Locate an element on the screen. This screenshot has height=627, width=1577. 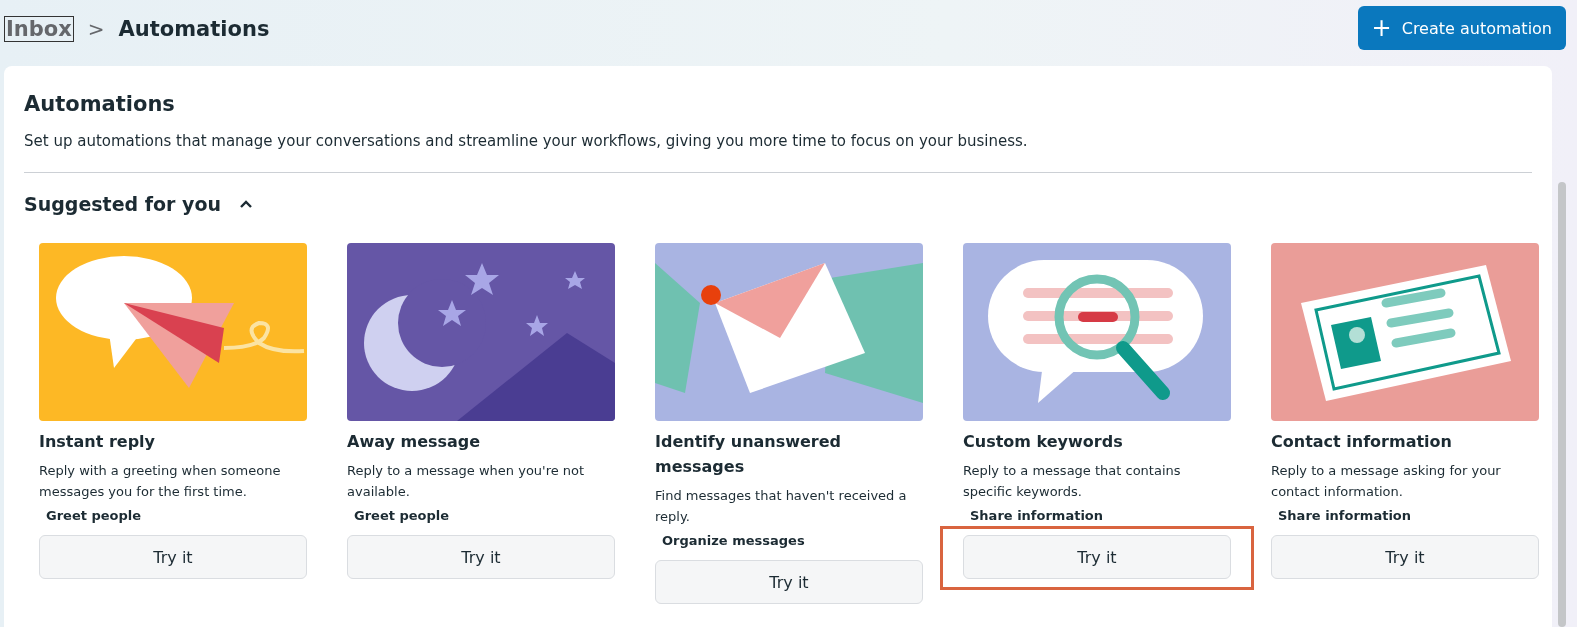
category-tag: Organize messages is located at coordinates (733, 540).